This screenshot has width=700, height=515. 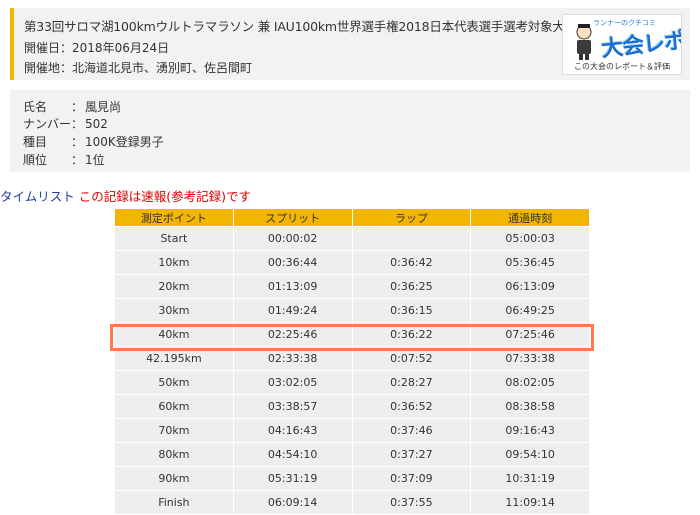 I want to click on runner-number-row: ナンバー： 502, so click(x=65, y=123).